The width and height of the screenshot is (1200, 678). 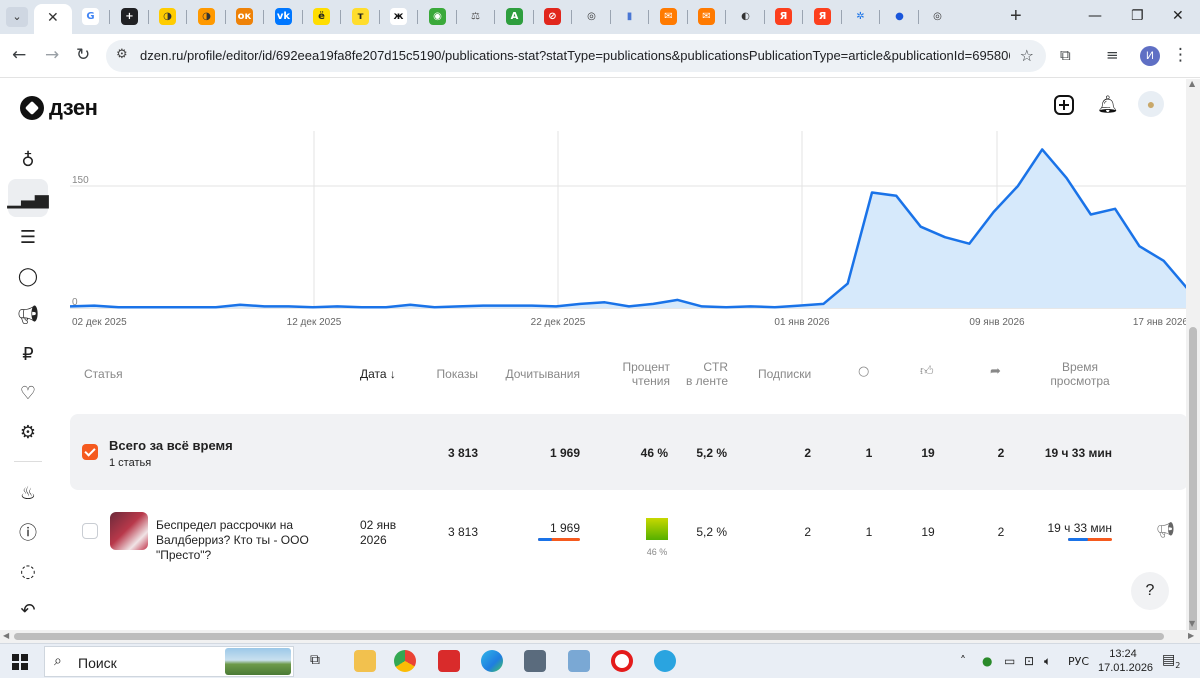 I want to click on article-thumbnail, so click(x=129, y=531).